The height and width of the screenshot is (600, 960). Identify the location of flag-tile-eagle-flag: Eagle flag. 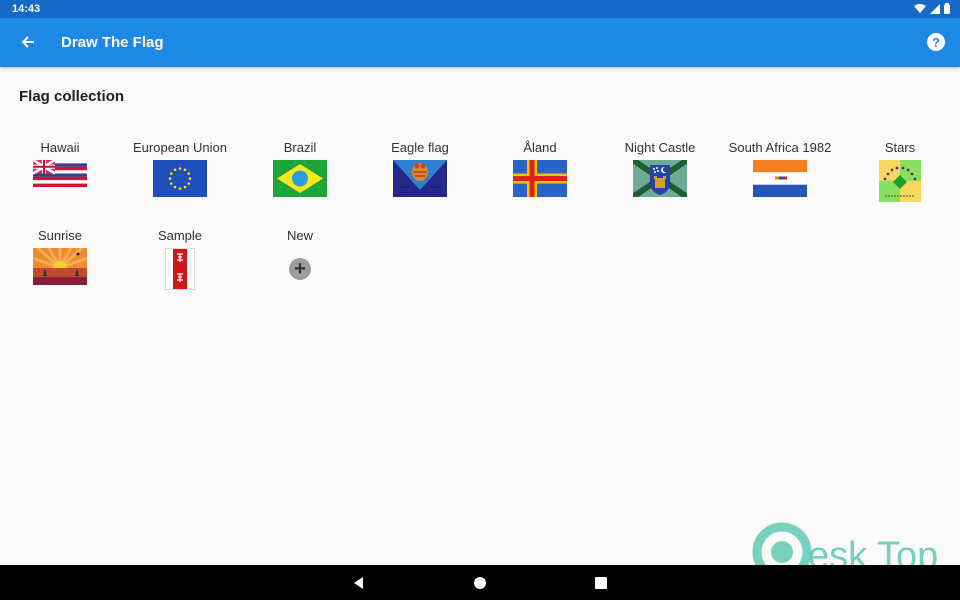
(420, 178).